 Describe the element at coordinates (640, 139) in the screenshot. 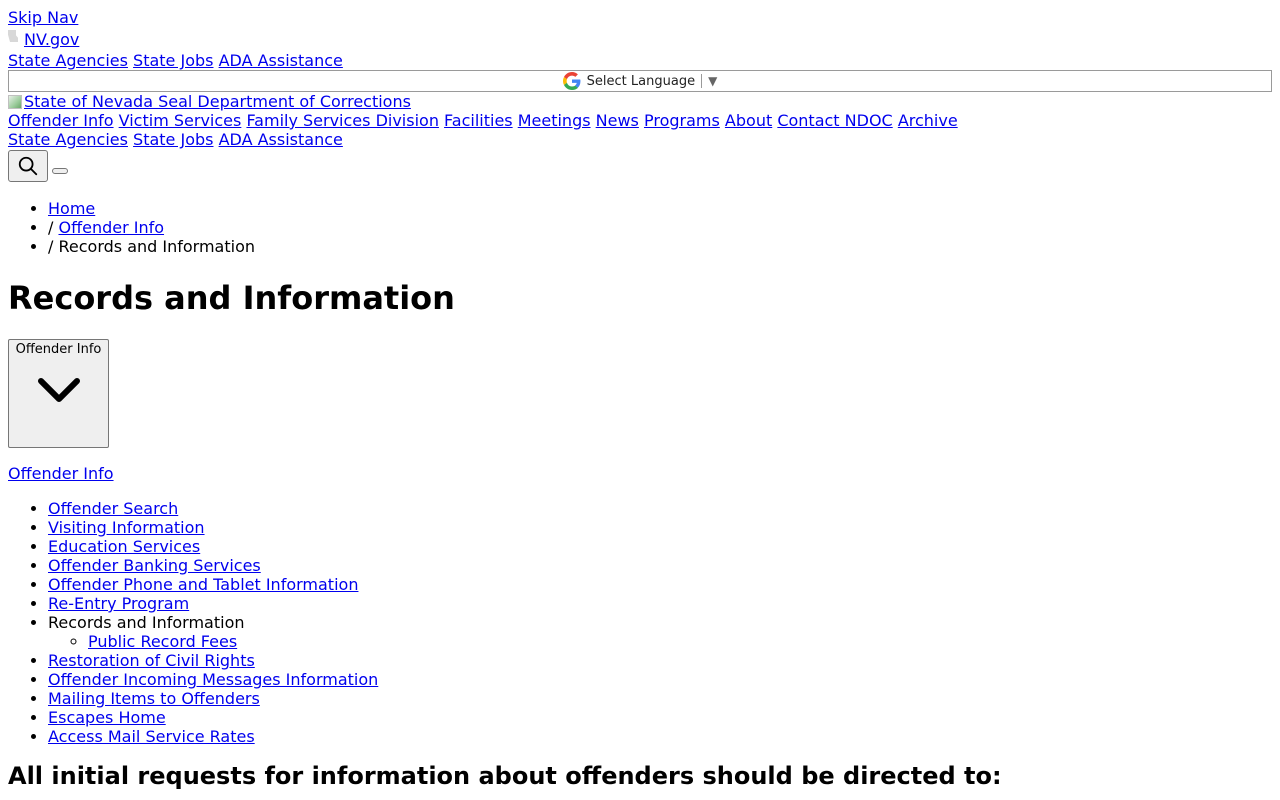

I see `header-util-links: State Agencies State Jobs ADA Assistance` at that location.